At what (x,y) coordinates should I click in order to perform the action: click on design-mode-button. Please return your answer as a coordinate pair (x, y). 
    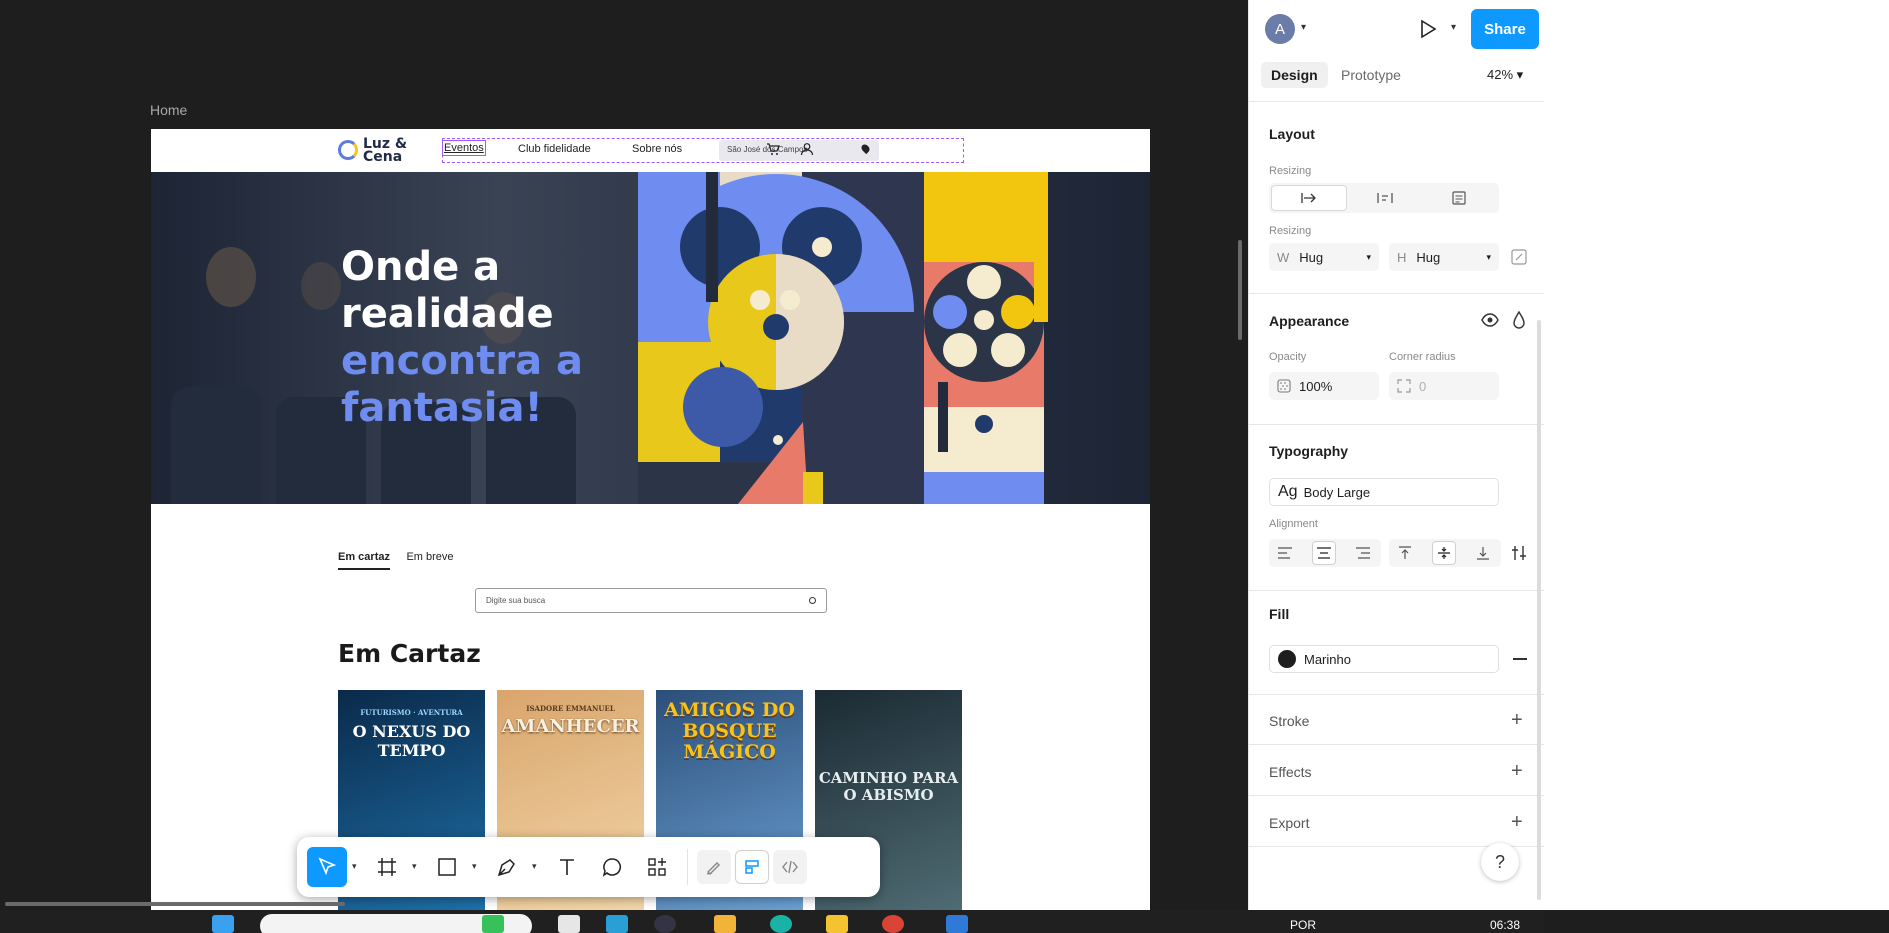
    Looking at the image, I should click on (752, 867).